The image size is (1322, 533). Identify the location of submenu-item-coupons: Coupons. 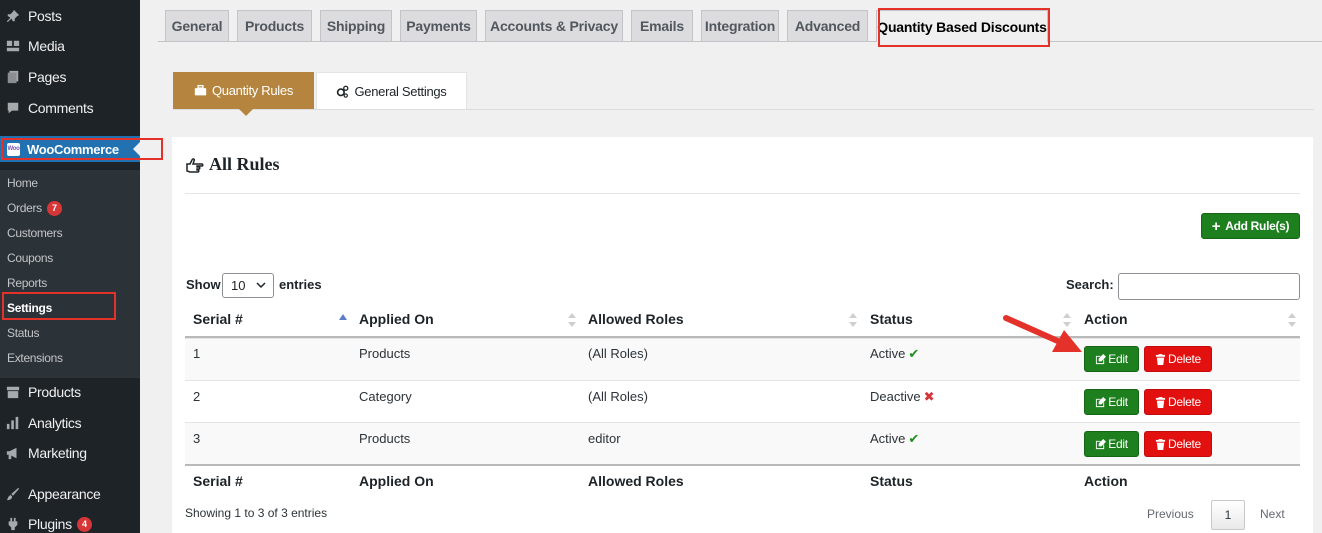
(30, 258).